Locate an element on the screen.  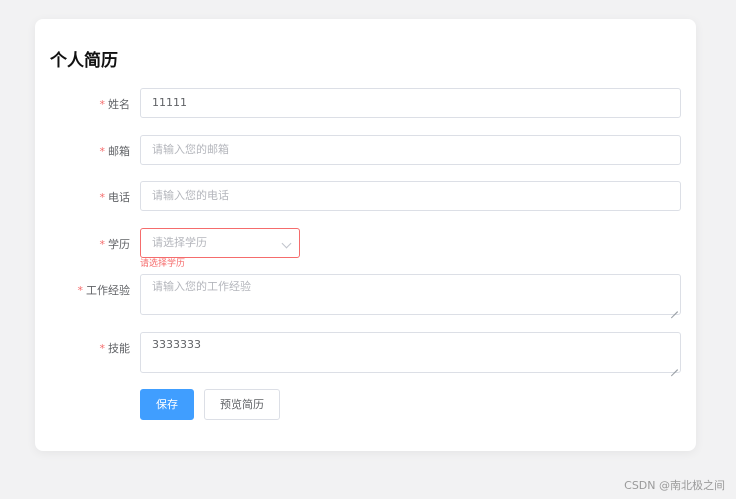
phone-row: * 电话 请输入您的电话 is located at coordinates (365, 196).